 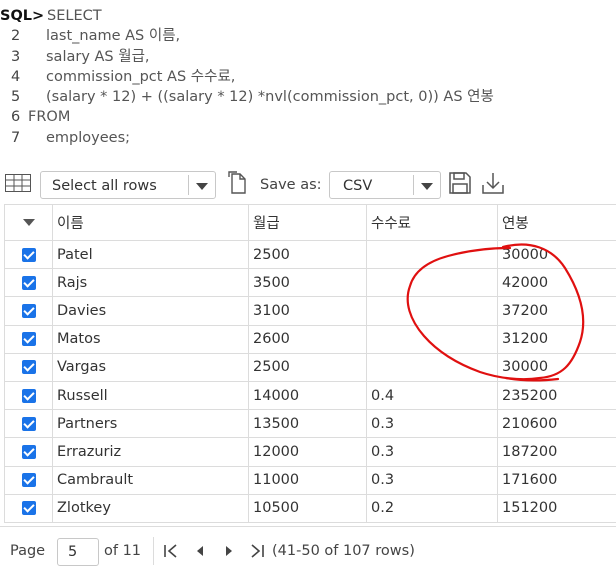 I want to click on select-column-menu, so click(x=29, y=223).